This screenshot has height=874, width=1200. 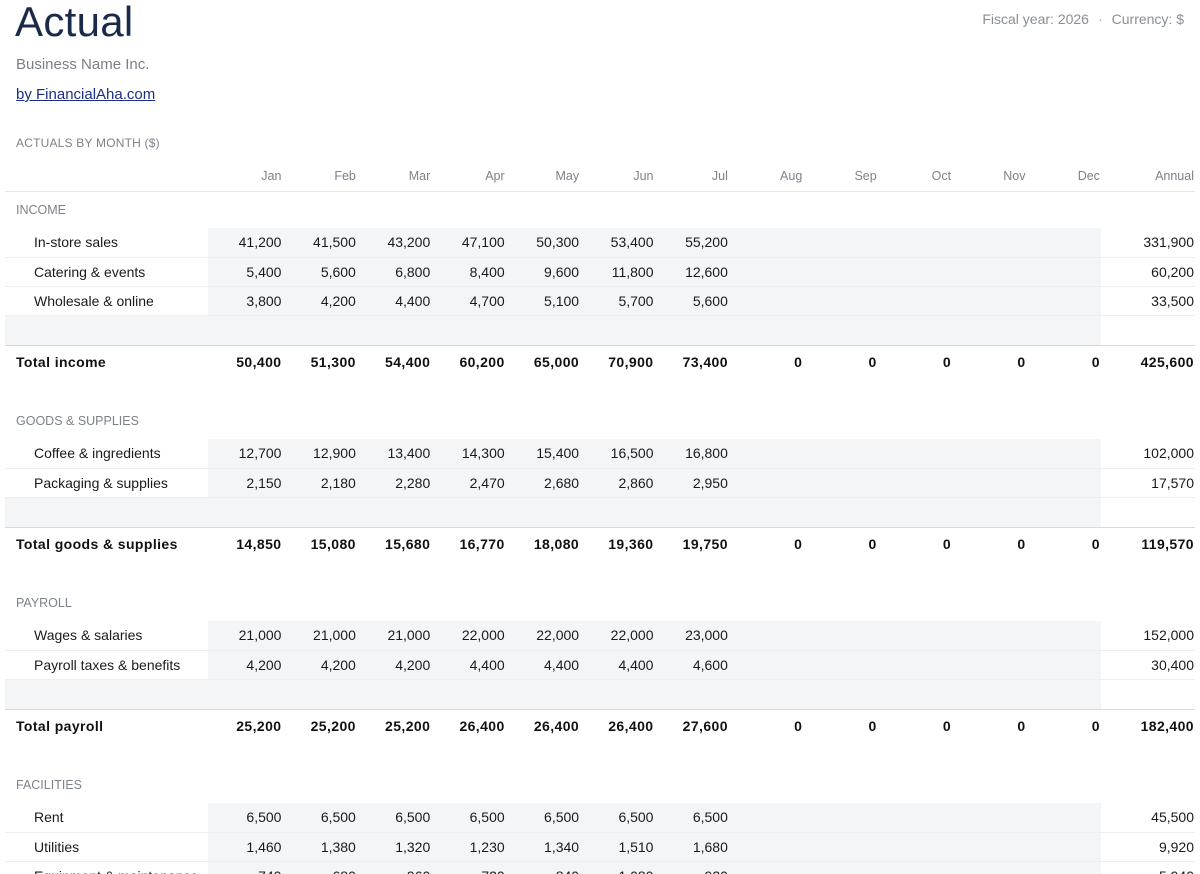 I want to click on month-value-cell: 5,400, so click(x=245, y=272).